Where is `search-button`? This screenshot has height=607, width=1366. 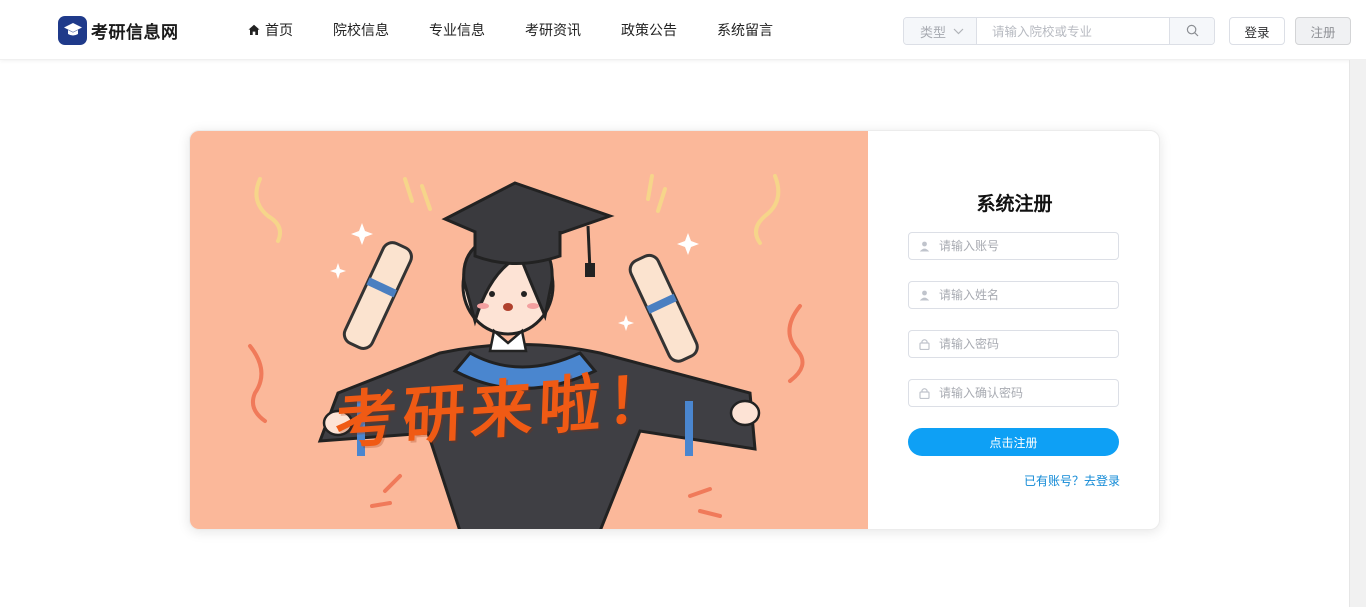 search-button is located at coordinates (1191, 31).